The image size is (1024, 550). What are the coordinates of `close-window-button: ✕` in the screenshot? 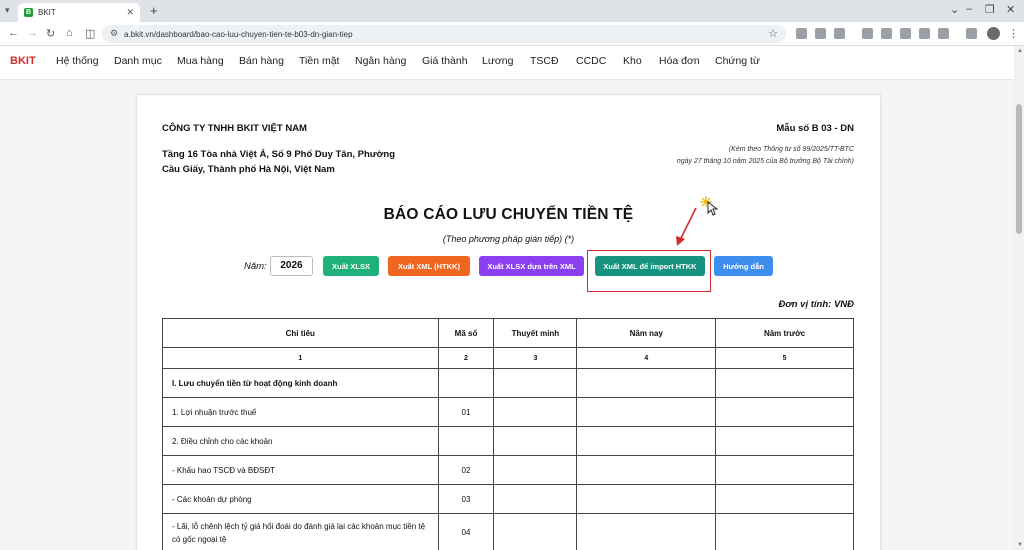 It's located at (1010, 9).